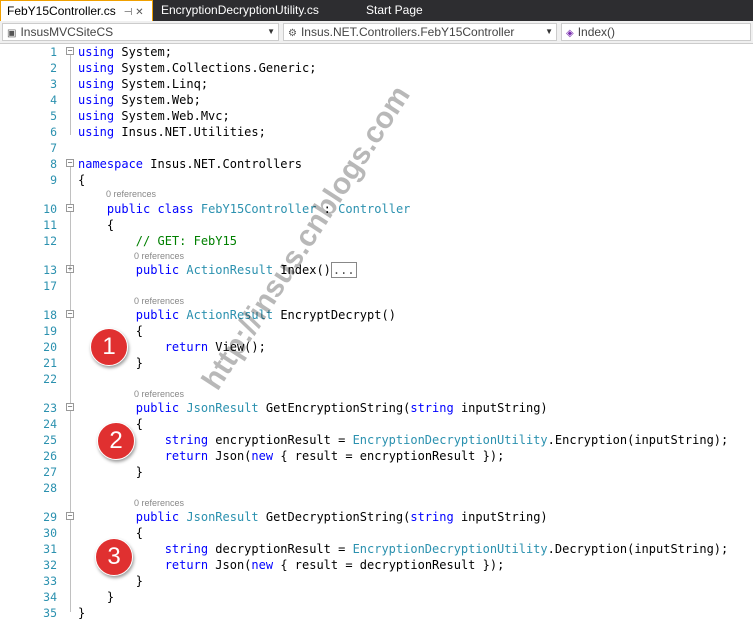 The height and width of the screenshot is (626, 753). What do you see at coordinates (50, 533) in the screenshot?
I see `line-number: 30` at bounding box center [50, 533].